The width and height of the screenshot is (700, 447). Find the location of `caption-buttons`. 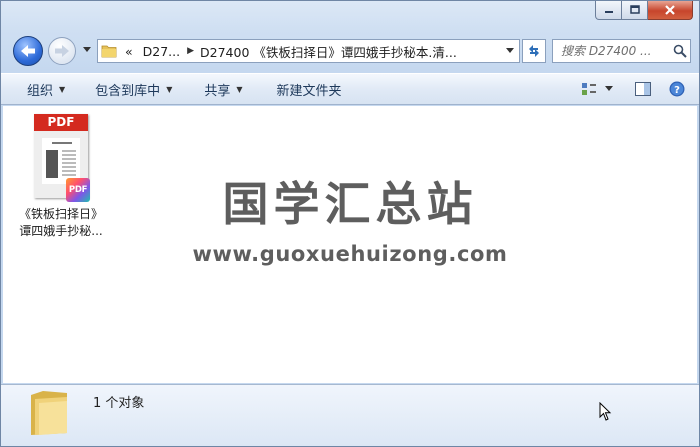

caption-buttons is located at coordinates (644, 10).